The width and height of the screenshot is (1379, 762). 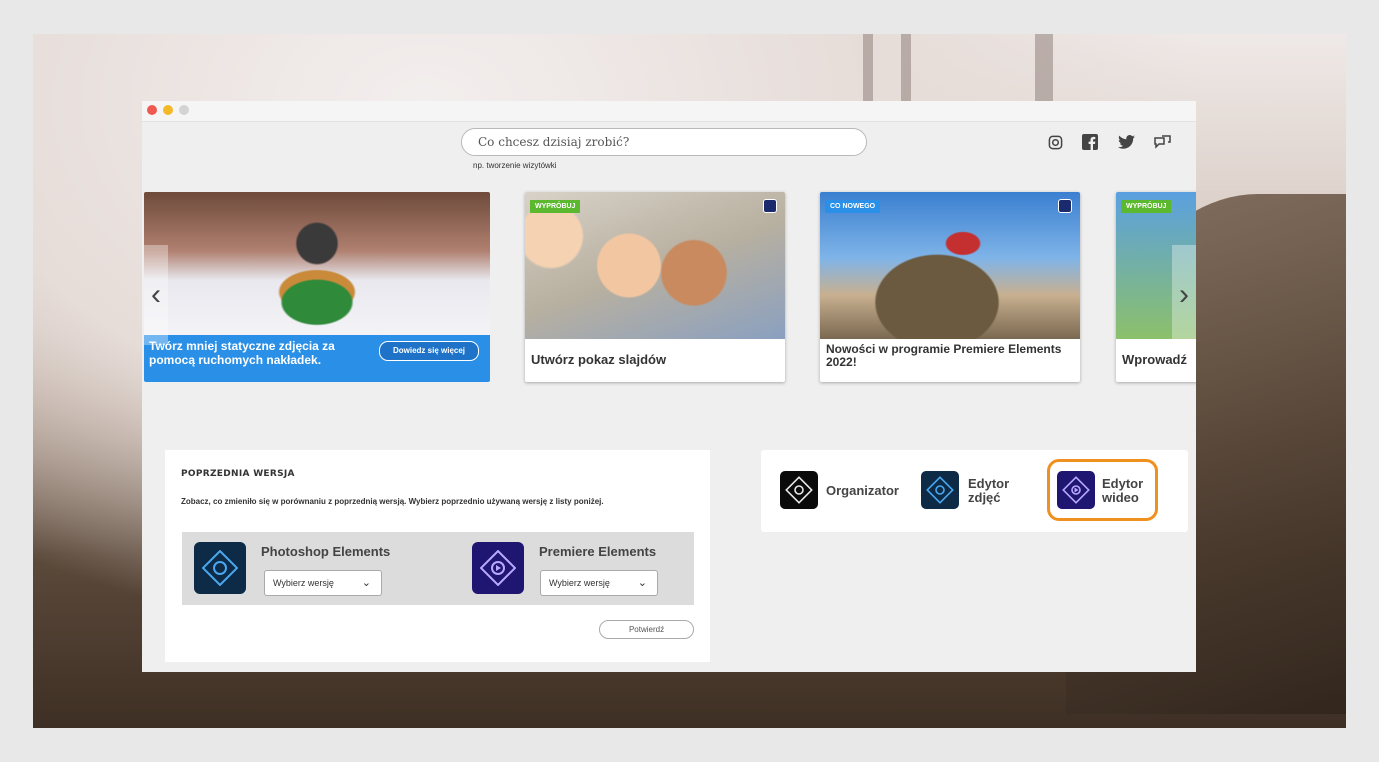 What do you see at coordinates (868, 69) in the screenshot?
I see `bridge-tower-left` at bounding box center [868, 69].